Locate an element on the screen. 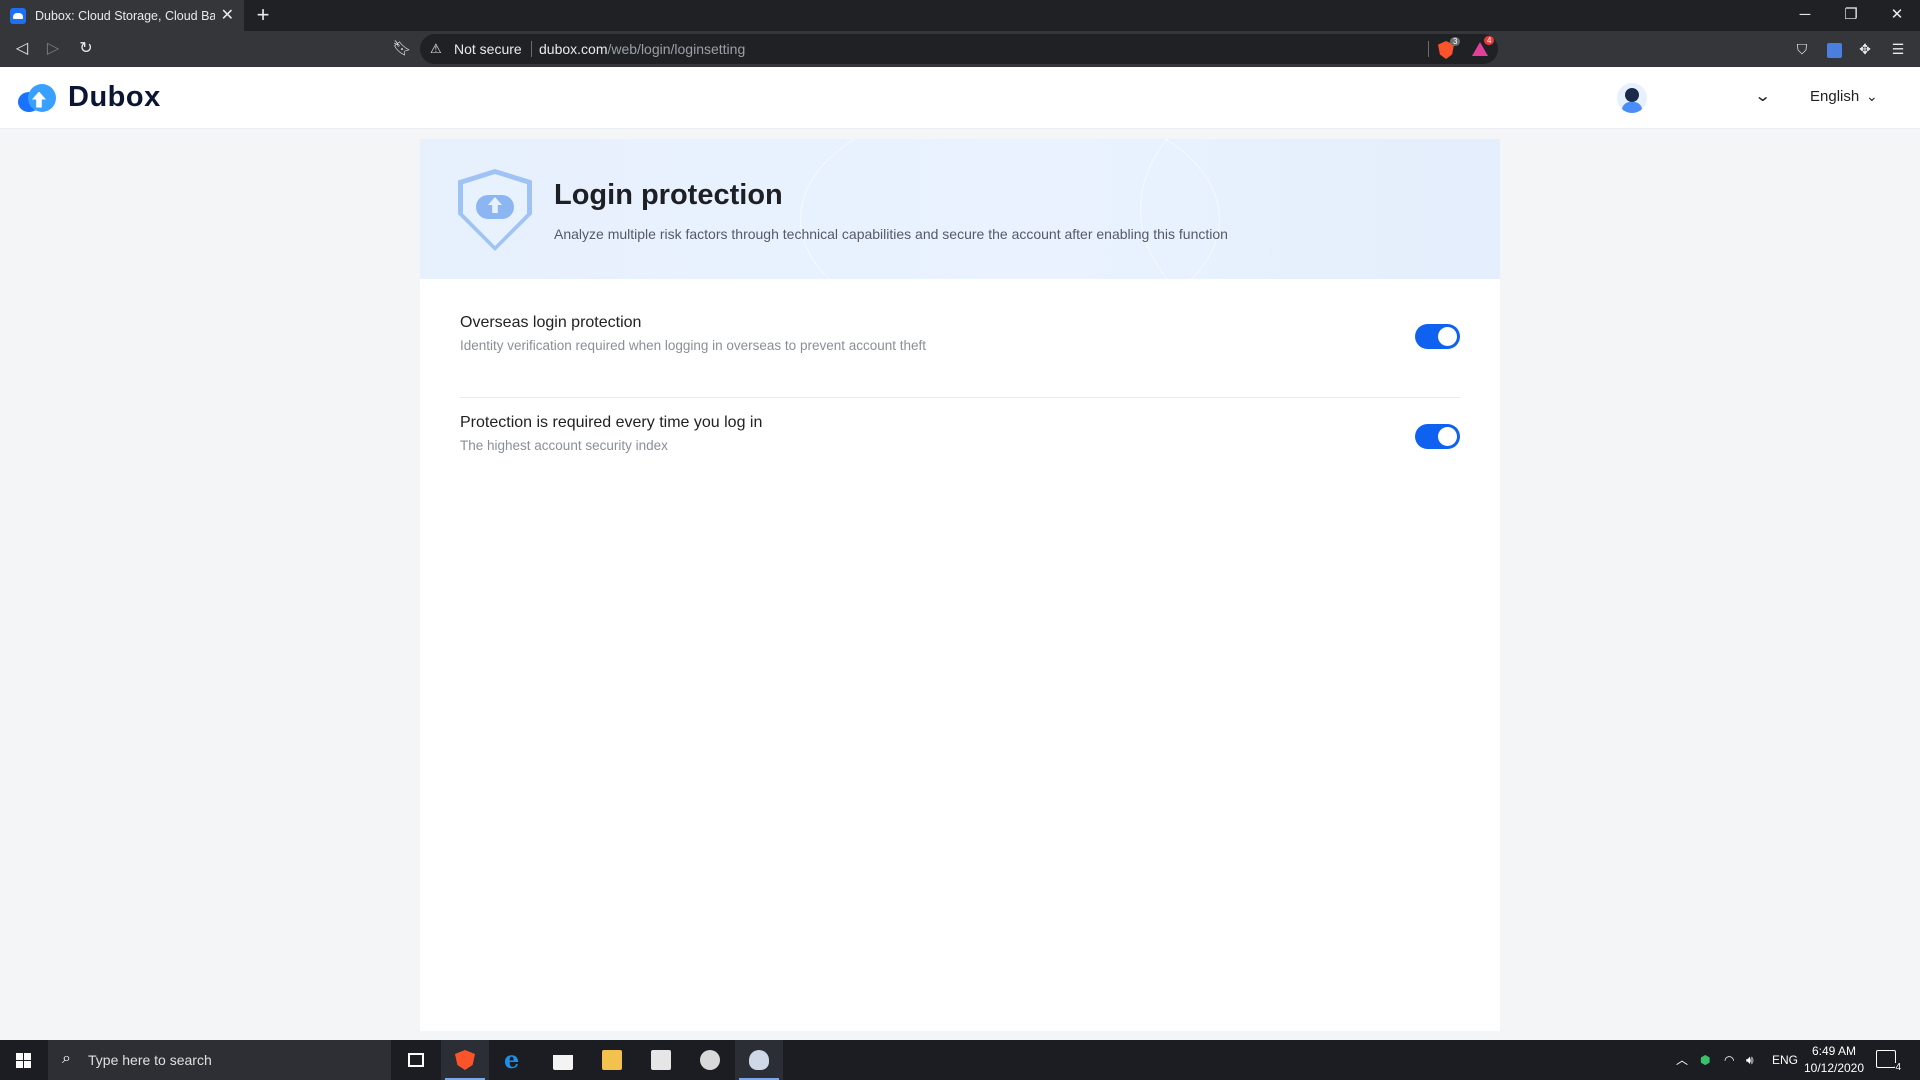 Image resolution: width=1920 pixels, height=1080 pixels. forward-icon: ▷ is located at coordinates (53, 48).